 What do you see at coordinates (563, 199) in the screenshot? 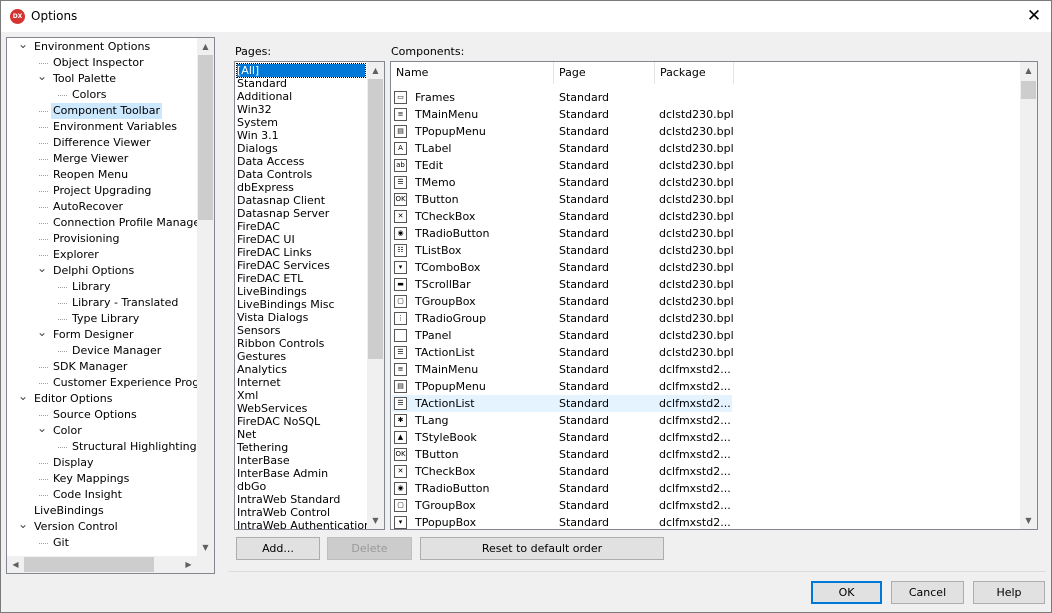
I see `component-row: OK TButton Standard dclstd230.bpl` at bounding box center [563, 199].